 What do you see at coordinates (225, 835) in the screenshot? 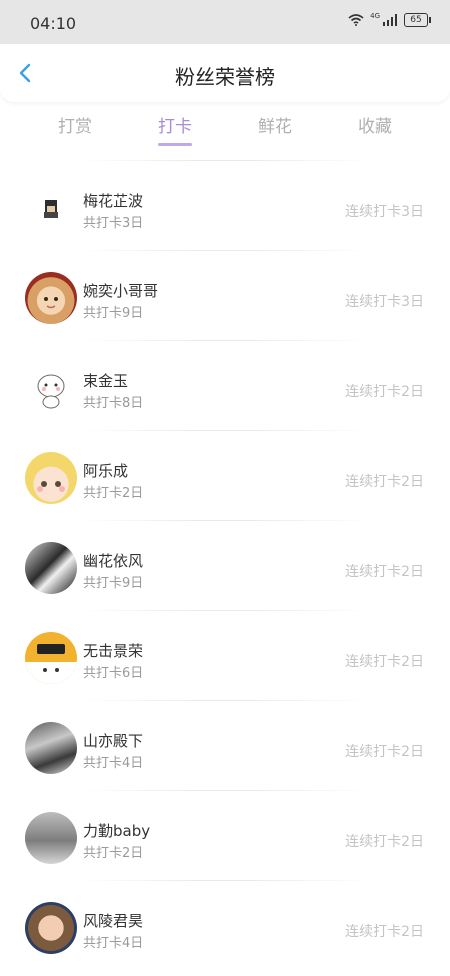
I see `list-item: 力勤baby 共打卡2日 连续打卡2日` at bounding box center [225, 835].